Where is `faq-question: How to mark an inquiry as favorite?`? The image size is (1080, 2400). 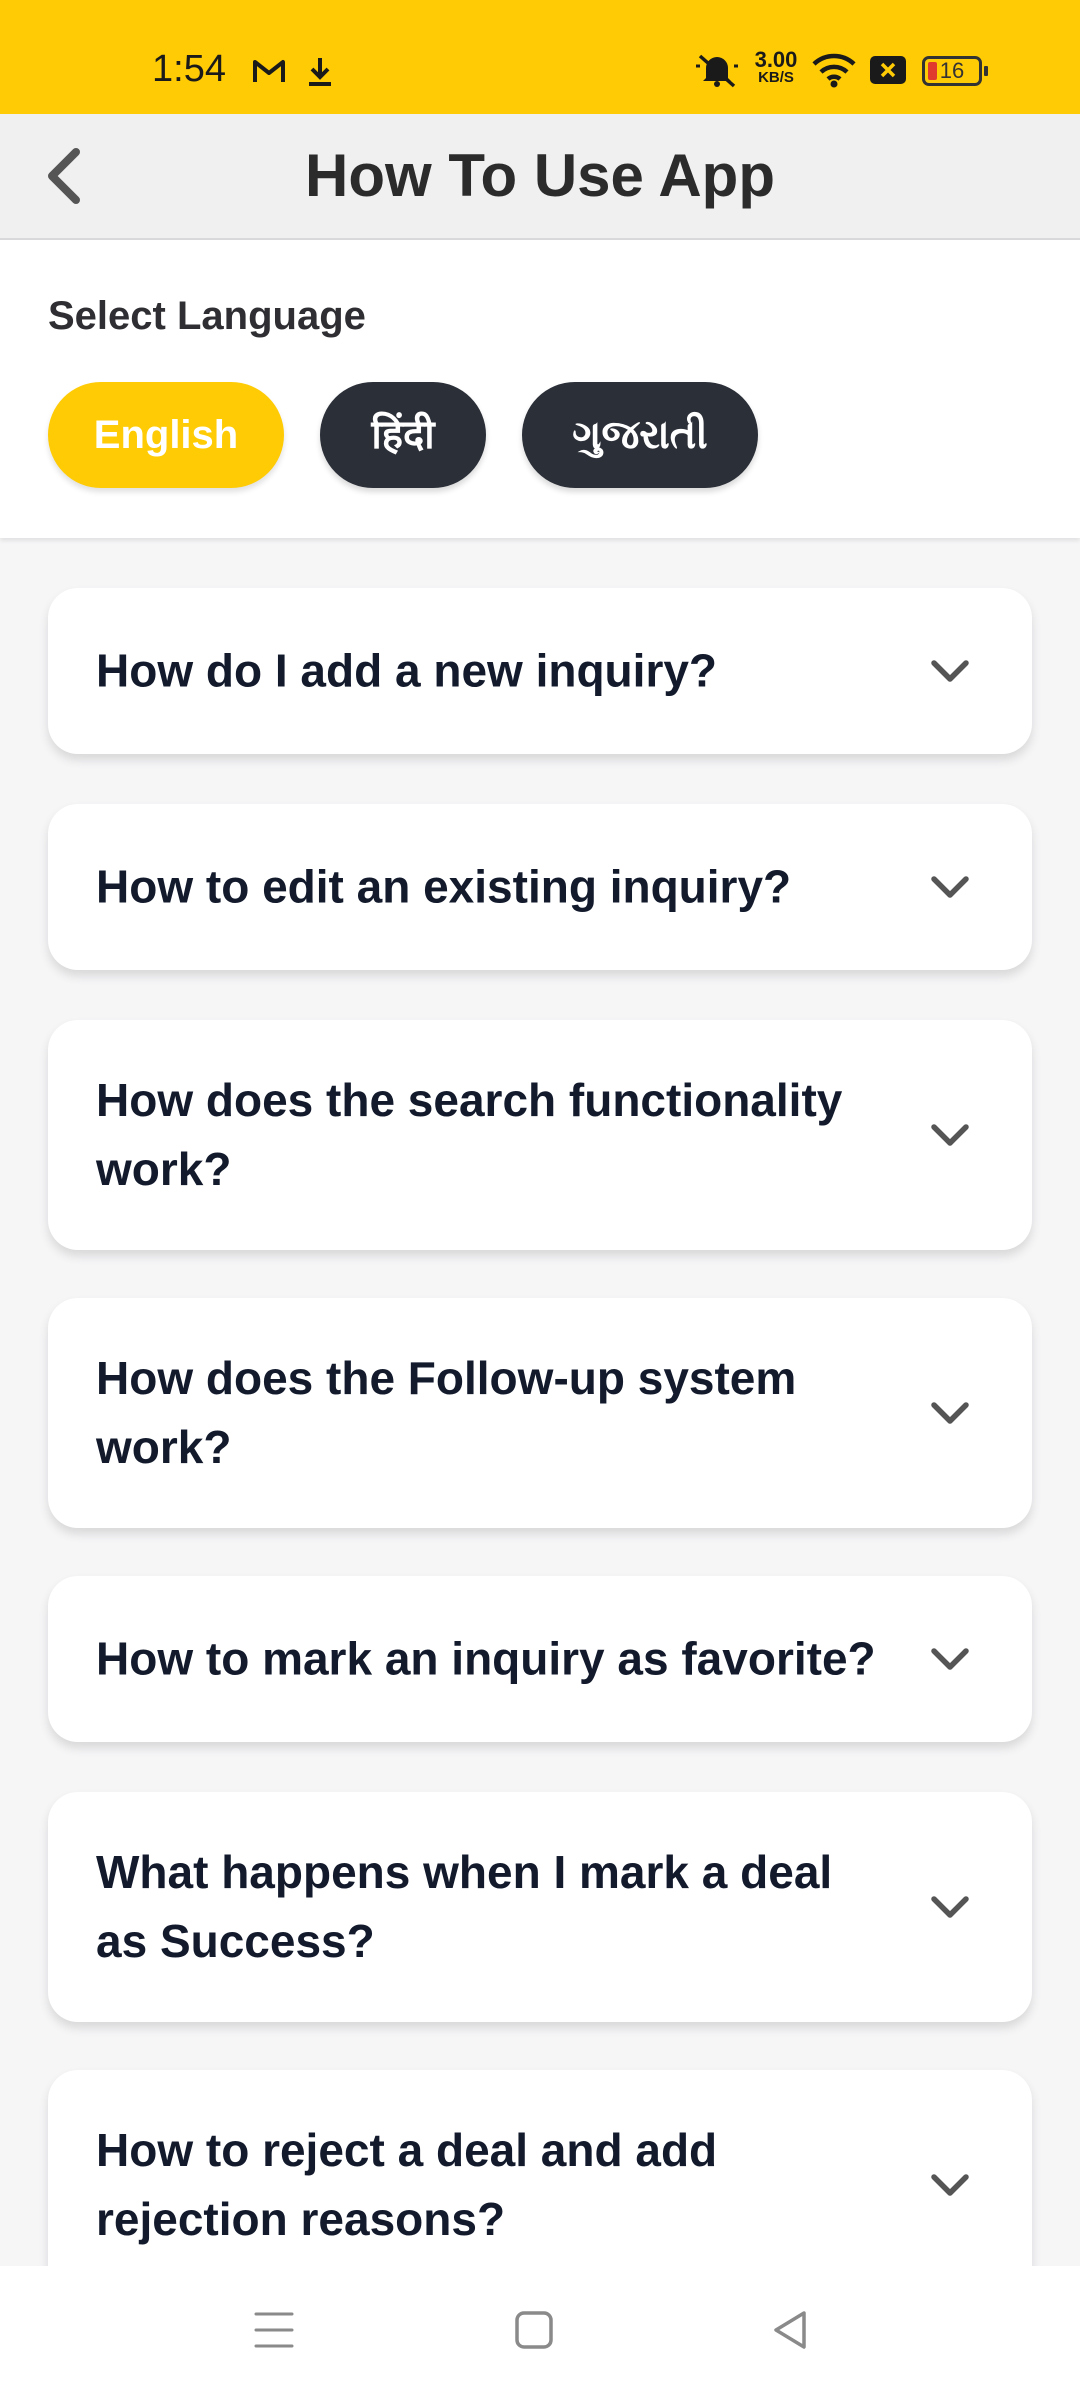
faq-question: How to mark an inquiry as favorite? is located at coordinates (486, 1658).